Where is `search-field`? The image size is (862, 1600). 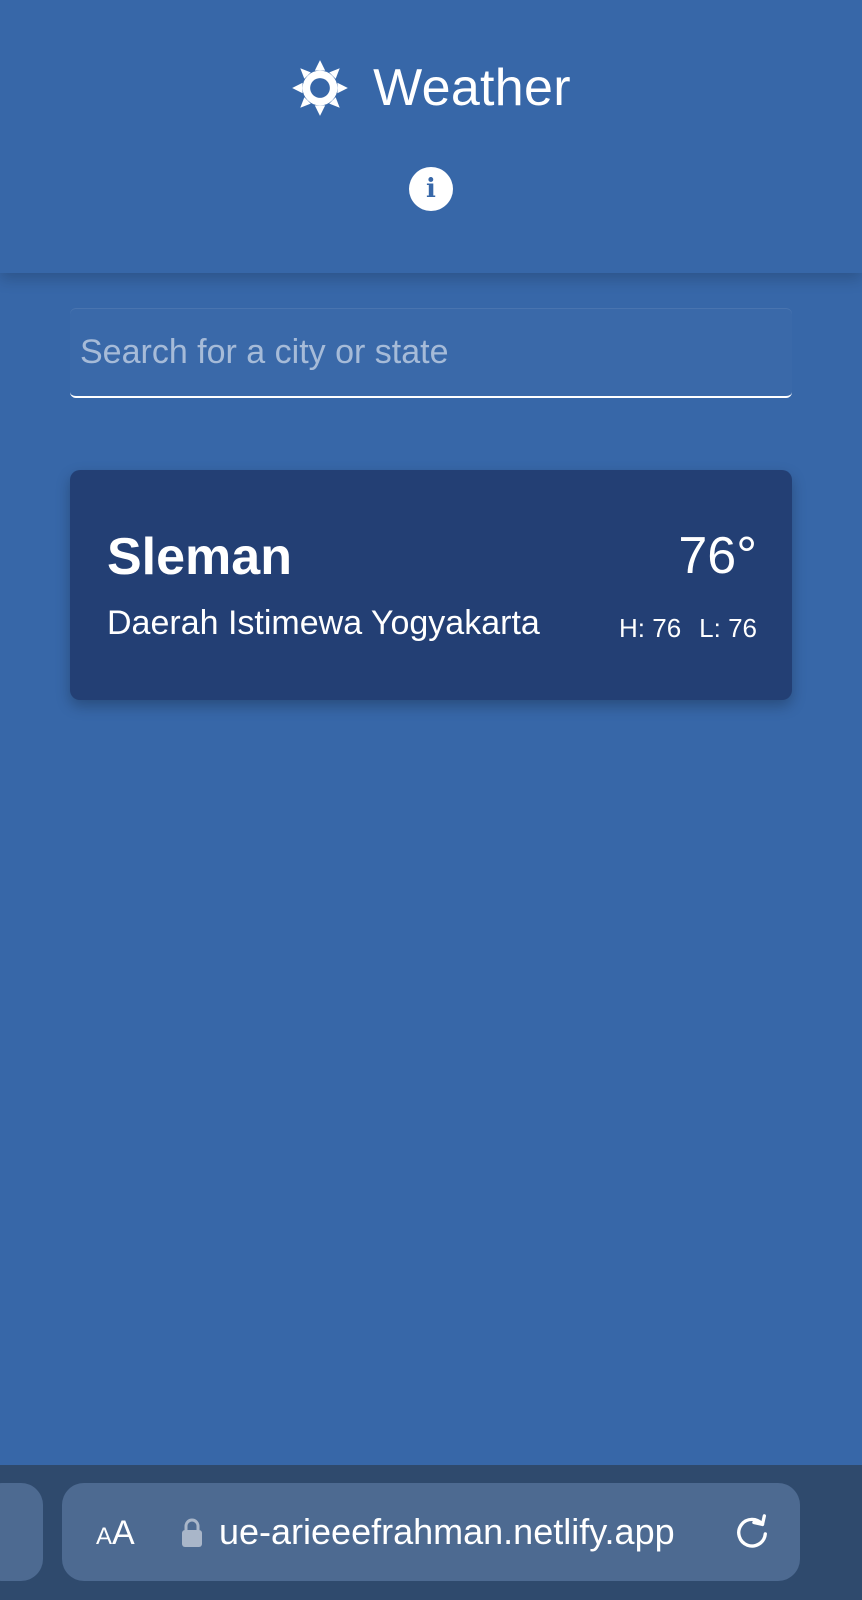 search-field is located at coordinates (431, 353).